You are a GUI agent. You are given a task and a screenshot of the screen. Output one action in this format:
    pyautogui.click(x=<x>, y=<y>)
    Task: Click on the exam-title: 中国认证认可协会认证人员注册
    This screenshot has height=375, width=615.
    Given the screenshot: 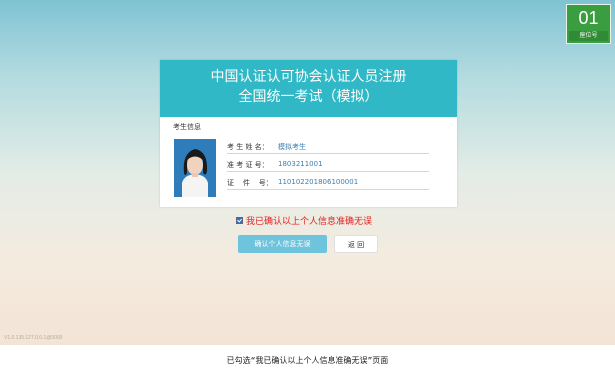 What is the action you would take?
    pyautogui.click(x=308, y=77)
    